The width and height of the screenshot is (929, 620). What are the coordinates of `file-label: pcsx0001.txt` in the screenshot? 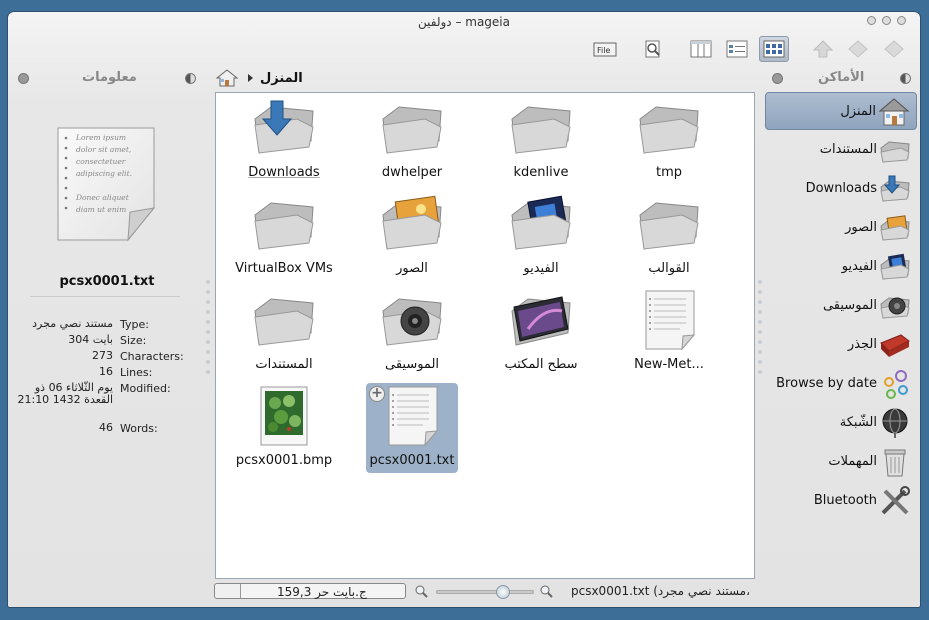 It's located at (412, 460).